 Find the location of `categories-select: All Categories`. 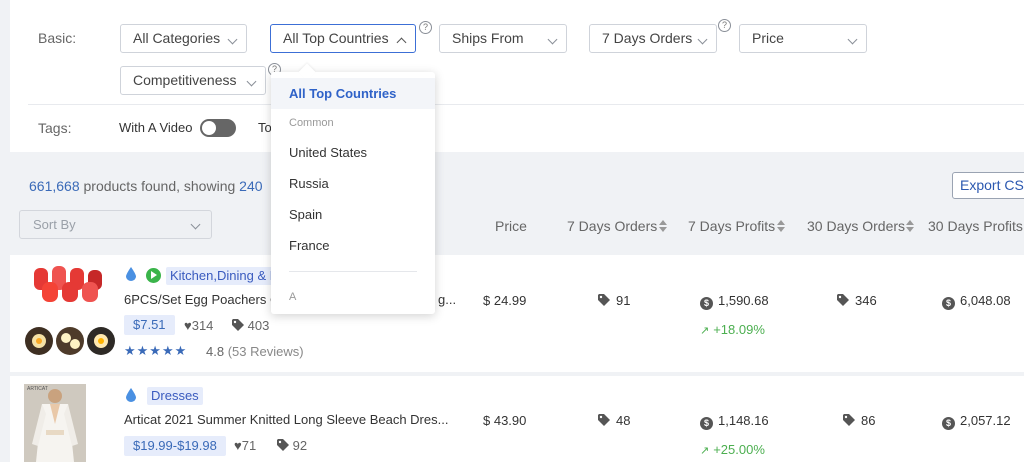

categories-select: All Categories is located at coordinates (183, 38).